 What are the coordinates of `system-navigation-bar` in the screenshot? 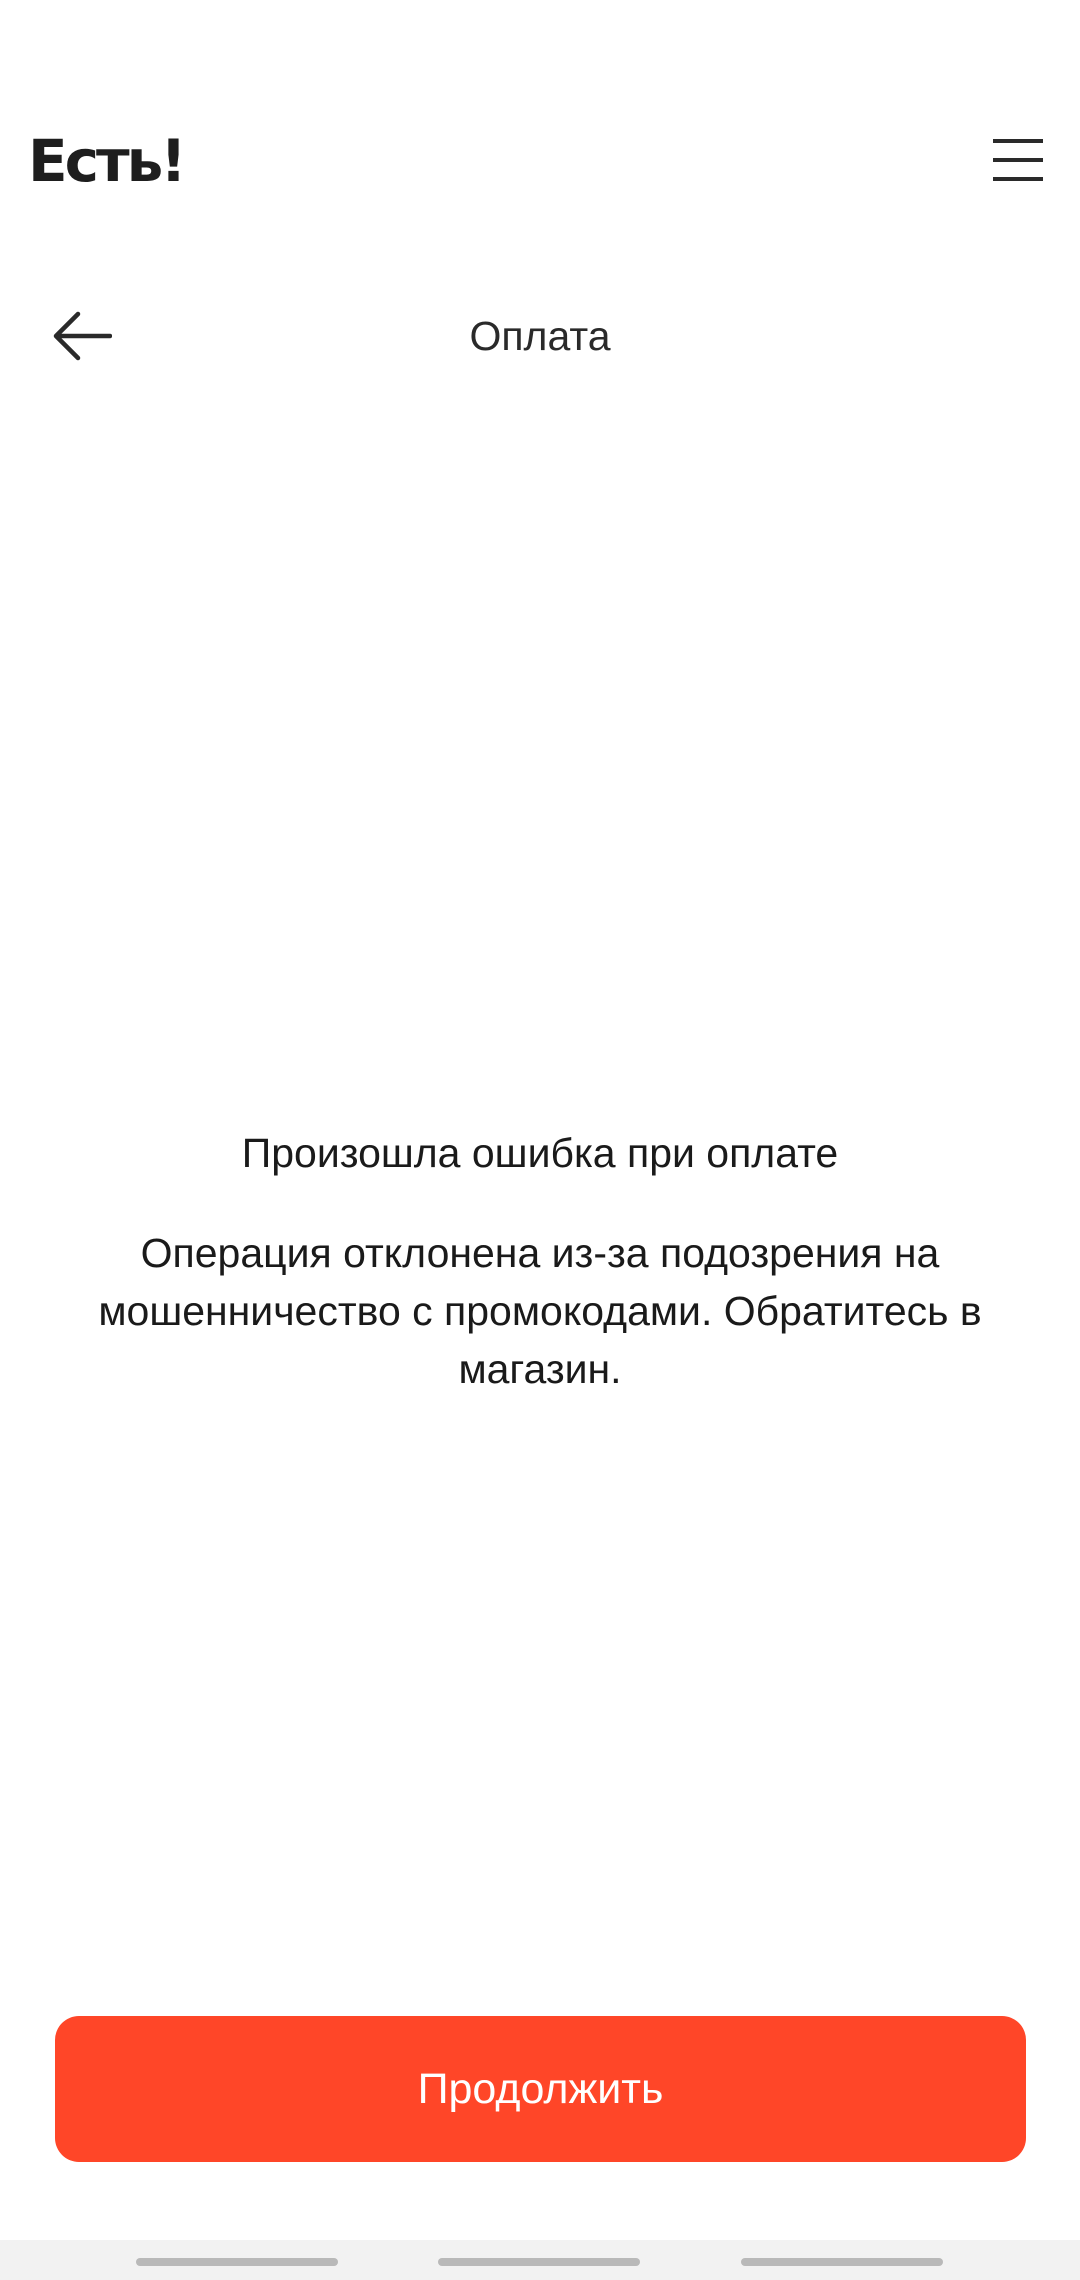 It's located at (540, 2260).